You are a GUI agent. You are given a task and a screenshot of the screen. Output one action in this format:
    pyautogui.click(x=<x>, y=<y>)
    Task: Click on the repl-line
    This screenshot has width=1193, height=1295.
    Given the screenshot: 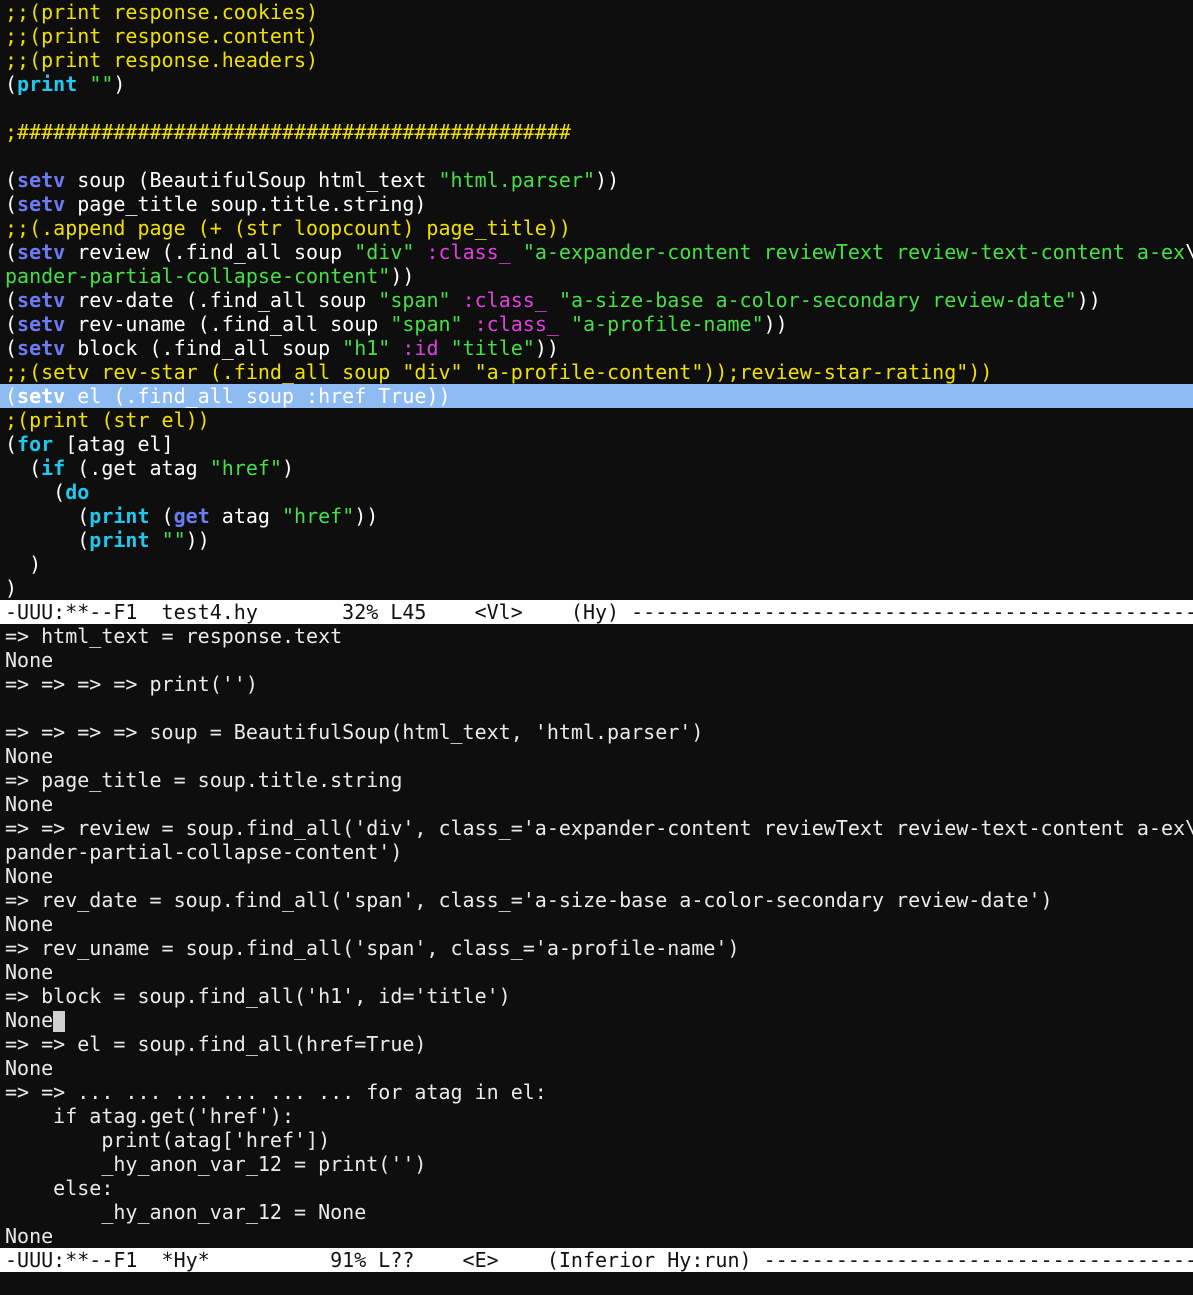 What is the action you would take?
    pyautogui.click(x=596, y=708)
    